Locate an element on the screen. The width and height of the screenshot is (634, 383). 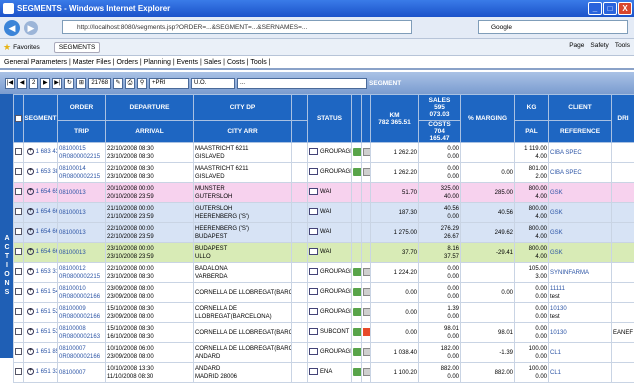
segment-id: 1 651 540 is located at coordinates (47, 293).